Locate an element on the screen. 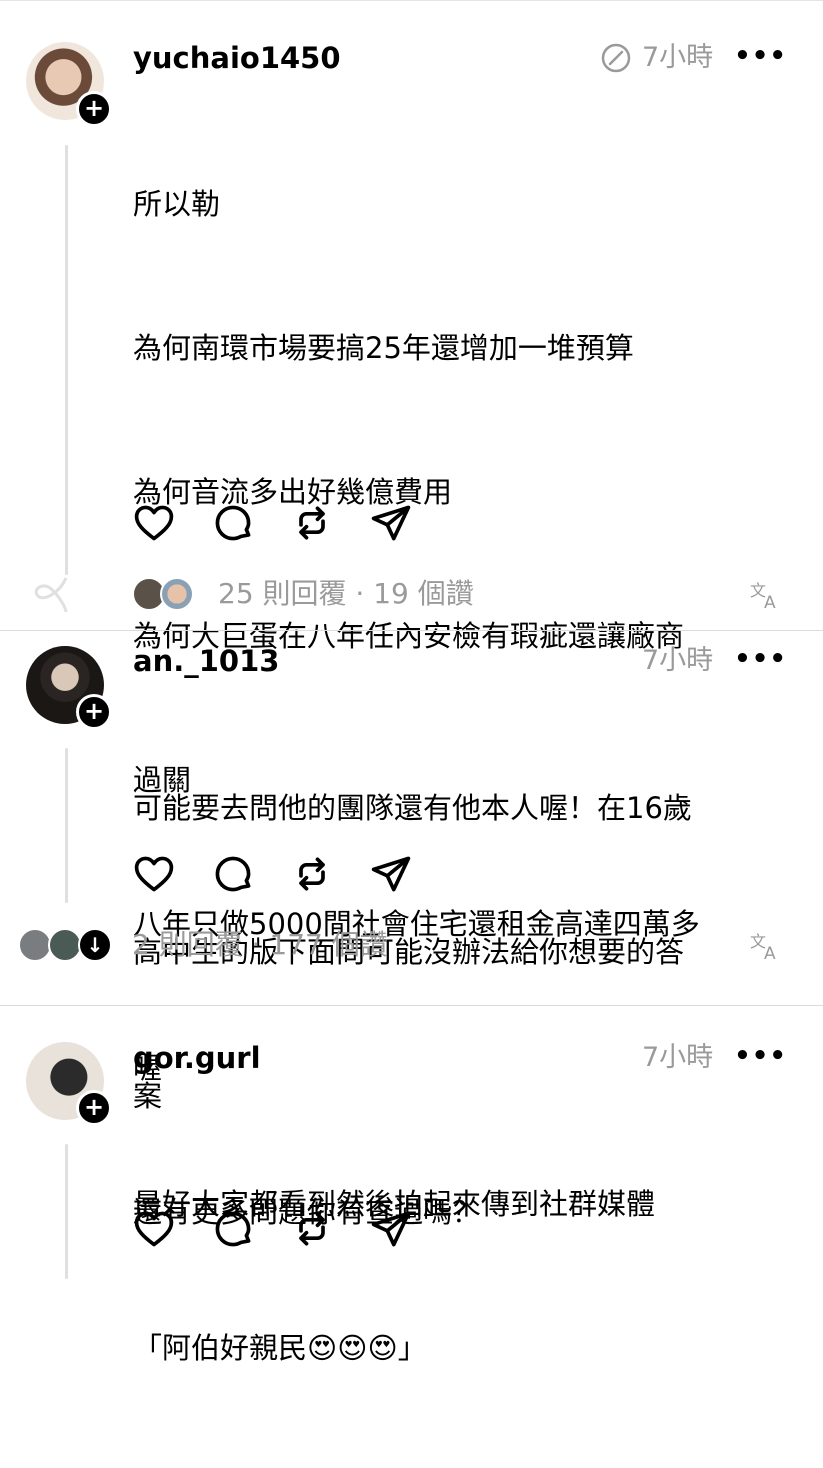 This screenshot has width=823, height=1468. action-bar is located at coordinates (282, 1229).